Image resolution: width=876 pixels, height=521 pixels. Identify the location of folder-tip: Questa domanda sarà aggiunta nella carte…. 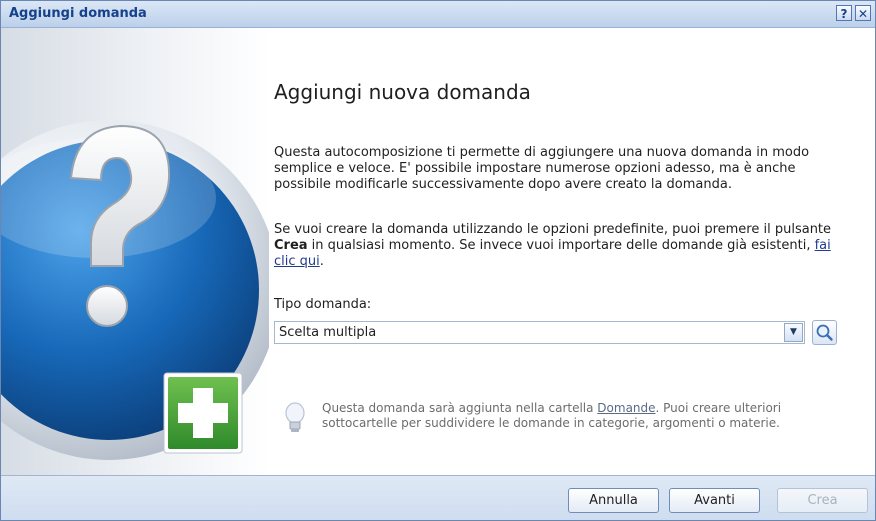
(582, 416).